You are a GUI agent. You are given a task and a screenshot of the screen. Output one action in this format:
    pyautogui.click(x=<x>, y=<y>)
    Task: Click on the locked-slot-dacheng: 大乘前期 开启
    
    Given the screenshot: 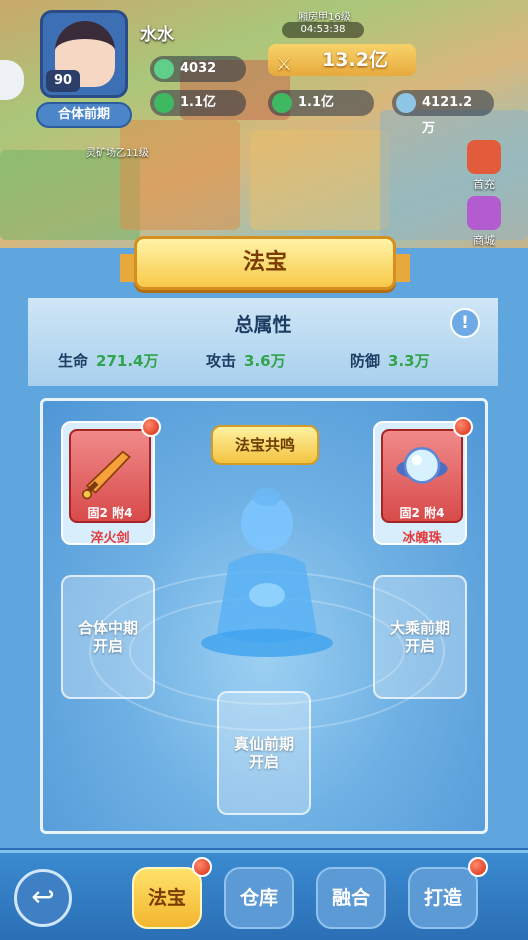 What is the action you would take?
    pyautogui.click(x=420, y=637)
    